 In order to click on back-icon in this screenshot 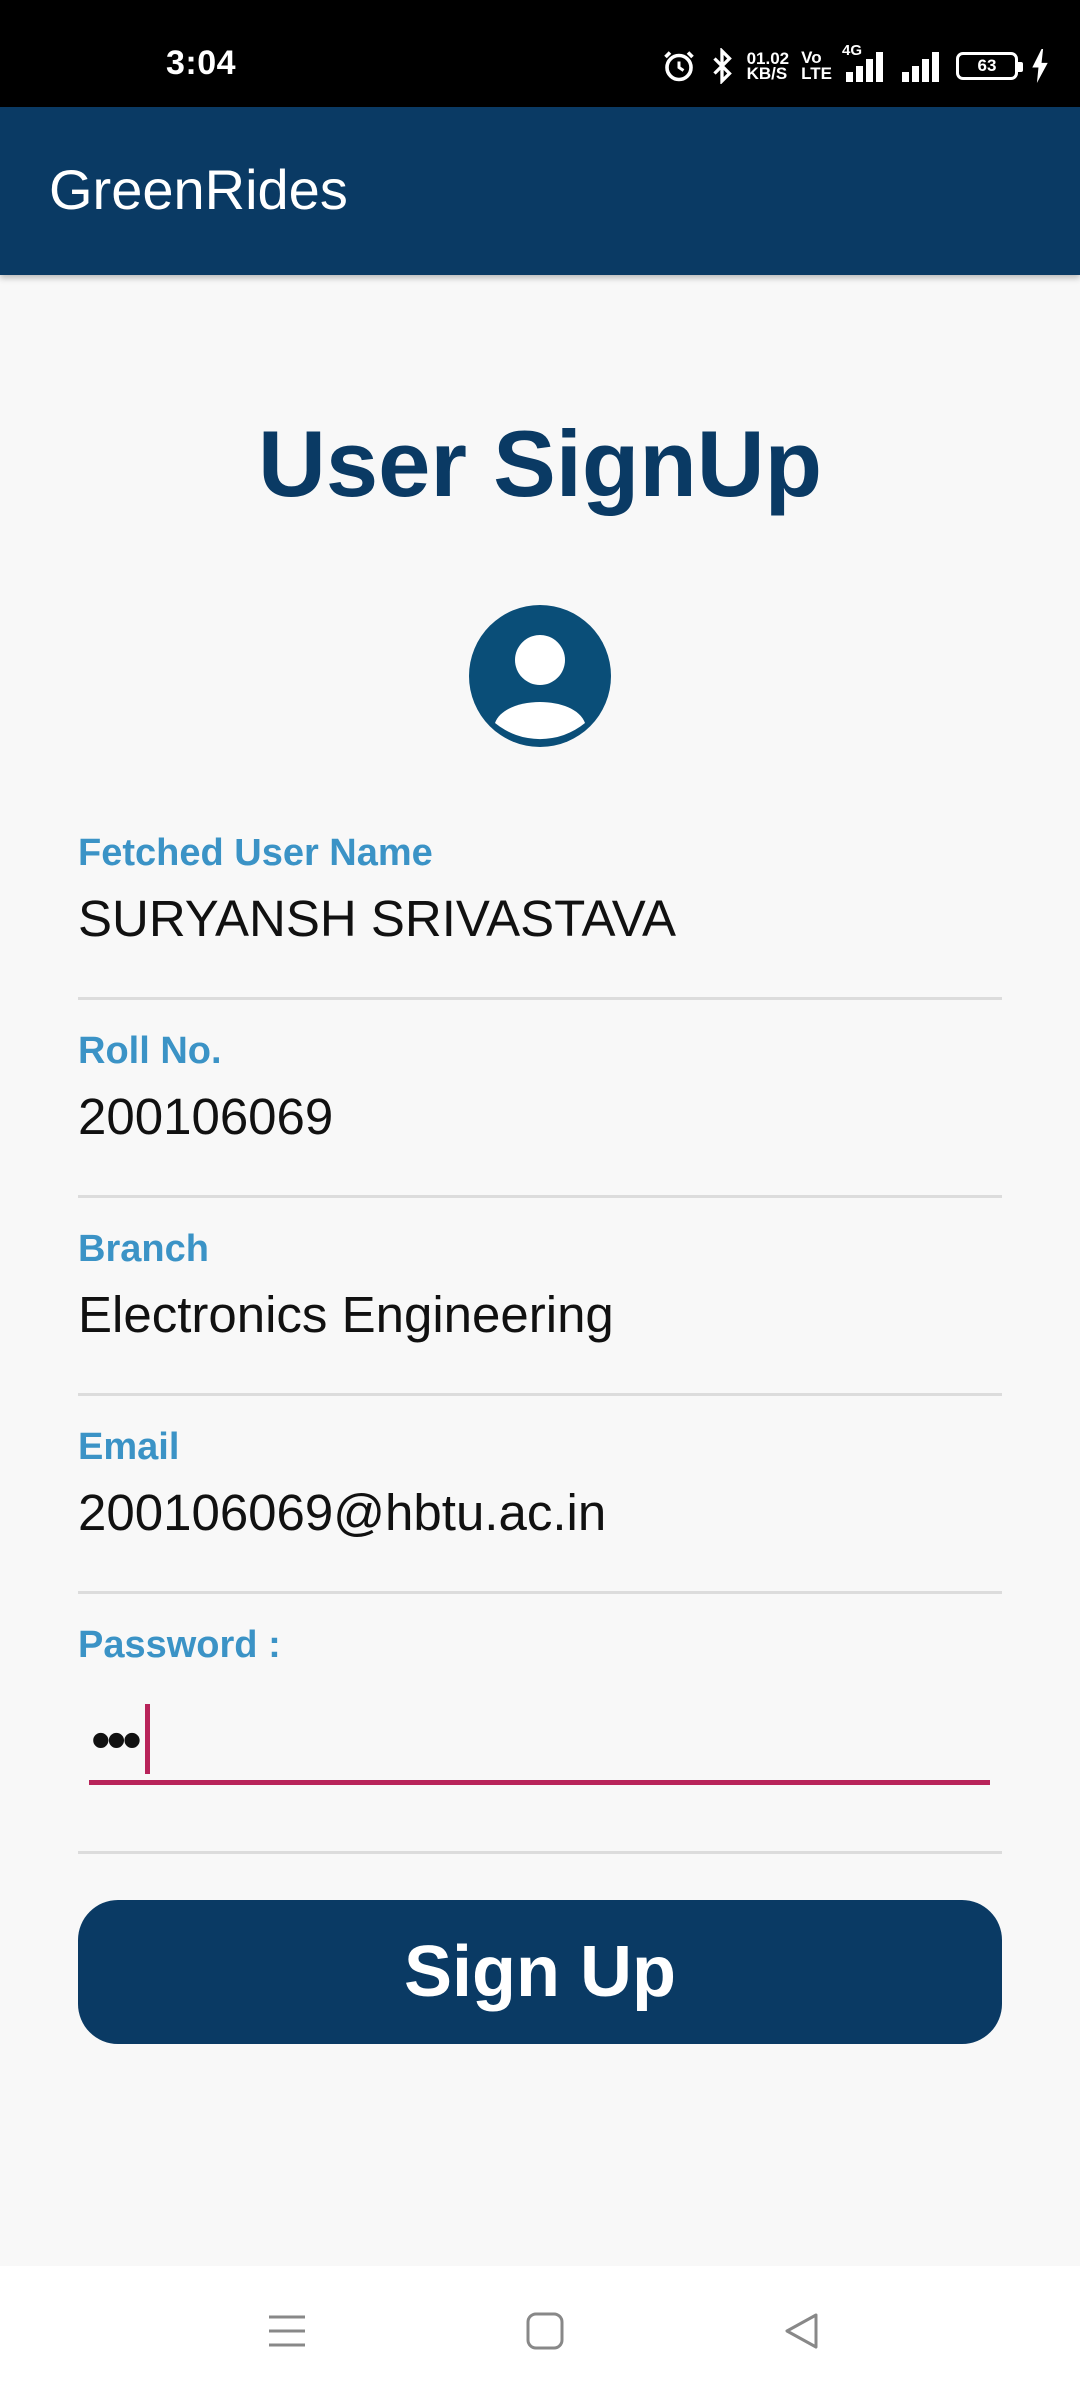, I will do `click(802, 2333)`.